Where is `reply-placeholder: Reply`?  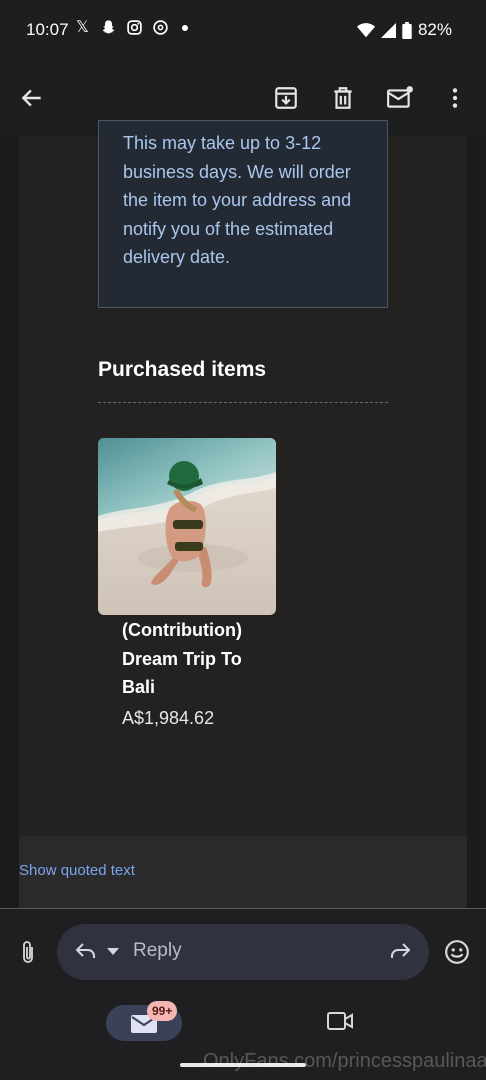 reply-placeholder: Reply is located at coordinates (157, 950).